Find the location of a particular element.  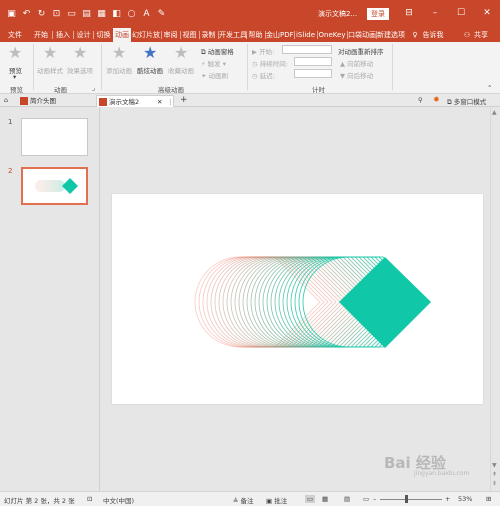

redo-icon: ↻ is located at coordinates (41, 14).